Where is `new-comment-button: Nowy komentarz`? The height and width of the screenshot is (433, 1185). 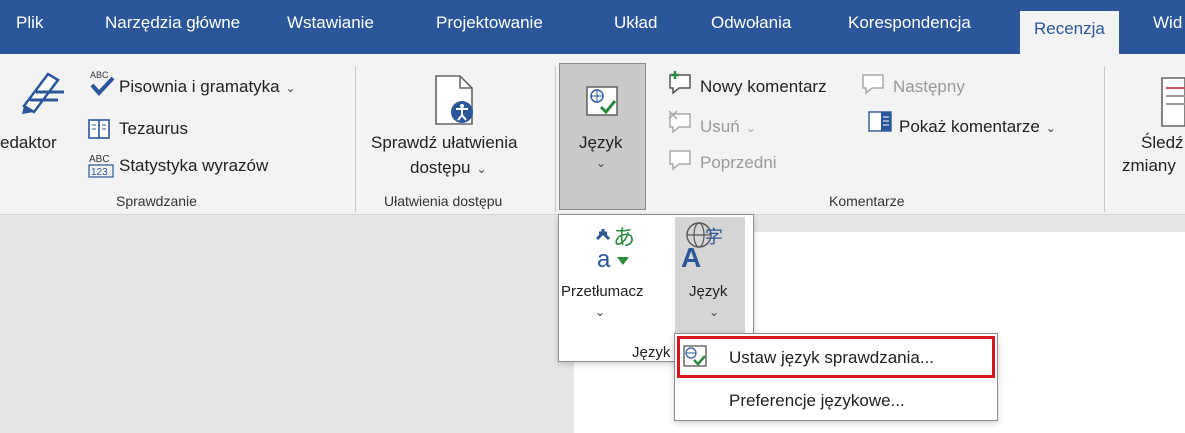
new-comment-button: Nowy komentarz is located at coordinates (763, 87).